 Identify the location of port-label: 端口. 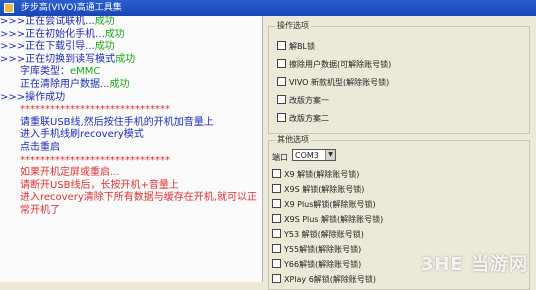
(280, 157).